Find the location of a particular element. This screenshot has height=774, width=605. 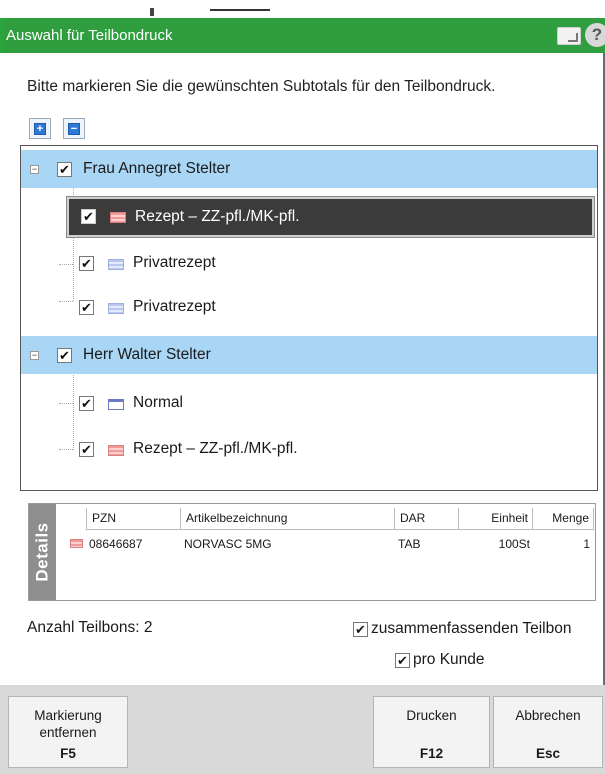

cell-artikel: NORVASC 5MG is located at coordinates (228, 544).